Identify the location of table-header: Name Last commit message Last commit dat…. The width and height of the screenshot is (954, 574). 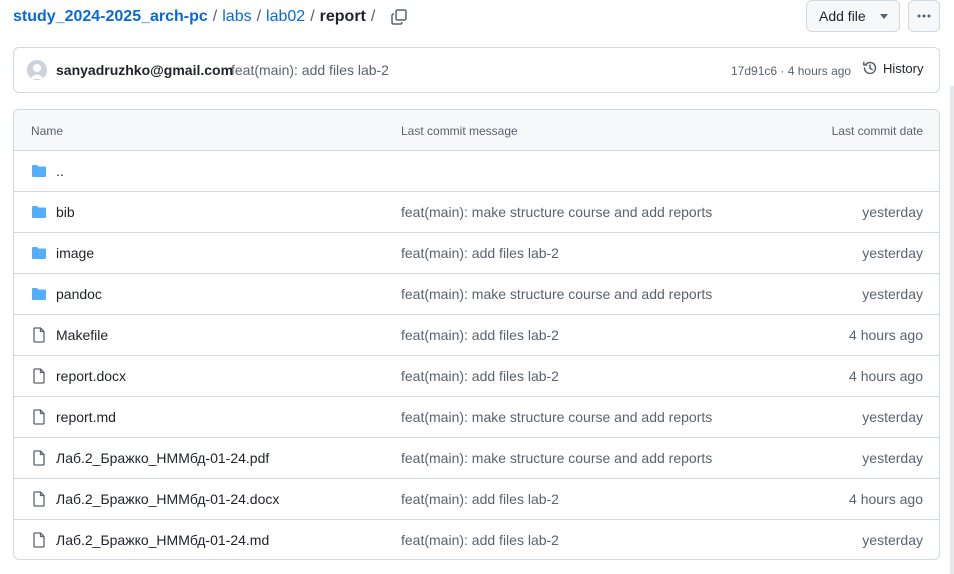
(476, 130).